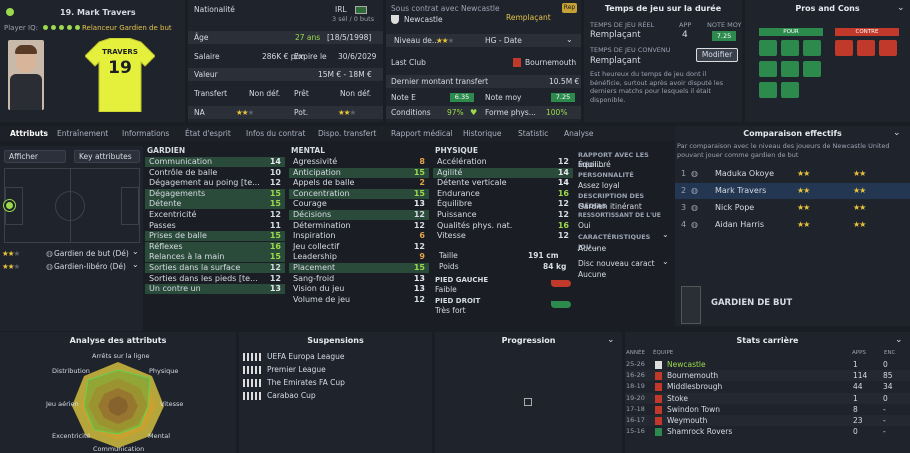  I want to click on attribute-name: Prises de balle, so click(178, 236).